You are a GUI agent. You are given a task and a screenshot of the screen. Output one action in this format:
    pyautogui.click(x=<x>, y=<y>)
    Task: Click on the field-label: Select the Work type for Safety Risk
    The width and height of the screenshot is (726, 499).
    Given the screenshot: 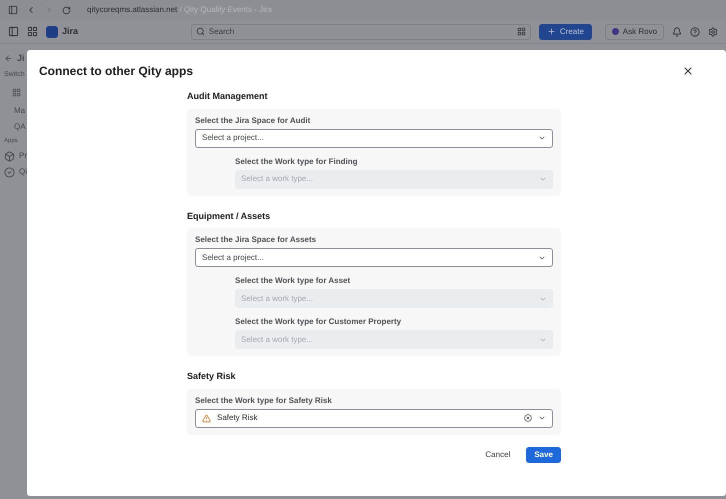 What is the action you would take?
    pyautogui.click(x=264, y=401)
    